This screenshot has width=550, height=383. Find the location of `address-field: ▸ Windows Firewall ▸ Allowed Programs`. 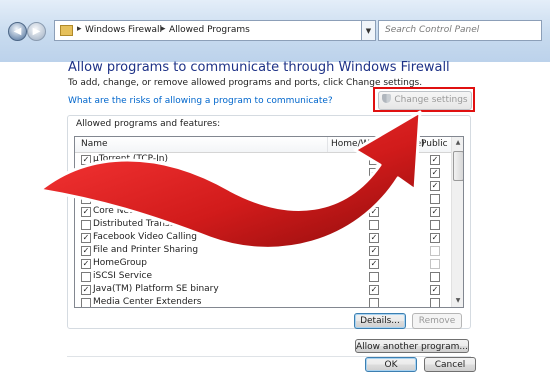

address-field: ▸ Windows Firewall ▸ Allowed Programs is located at coordinates (208, 30).